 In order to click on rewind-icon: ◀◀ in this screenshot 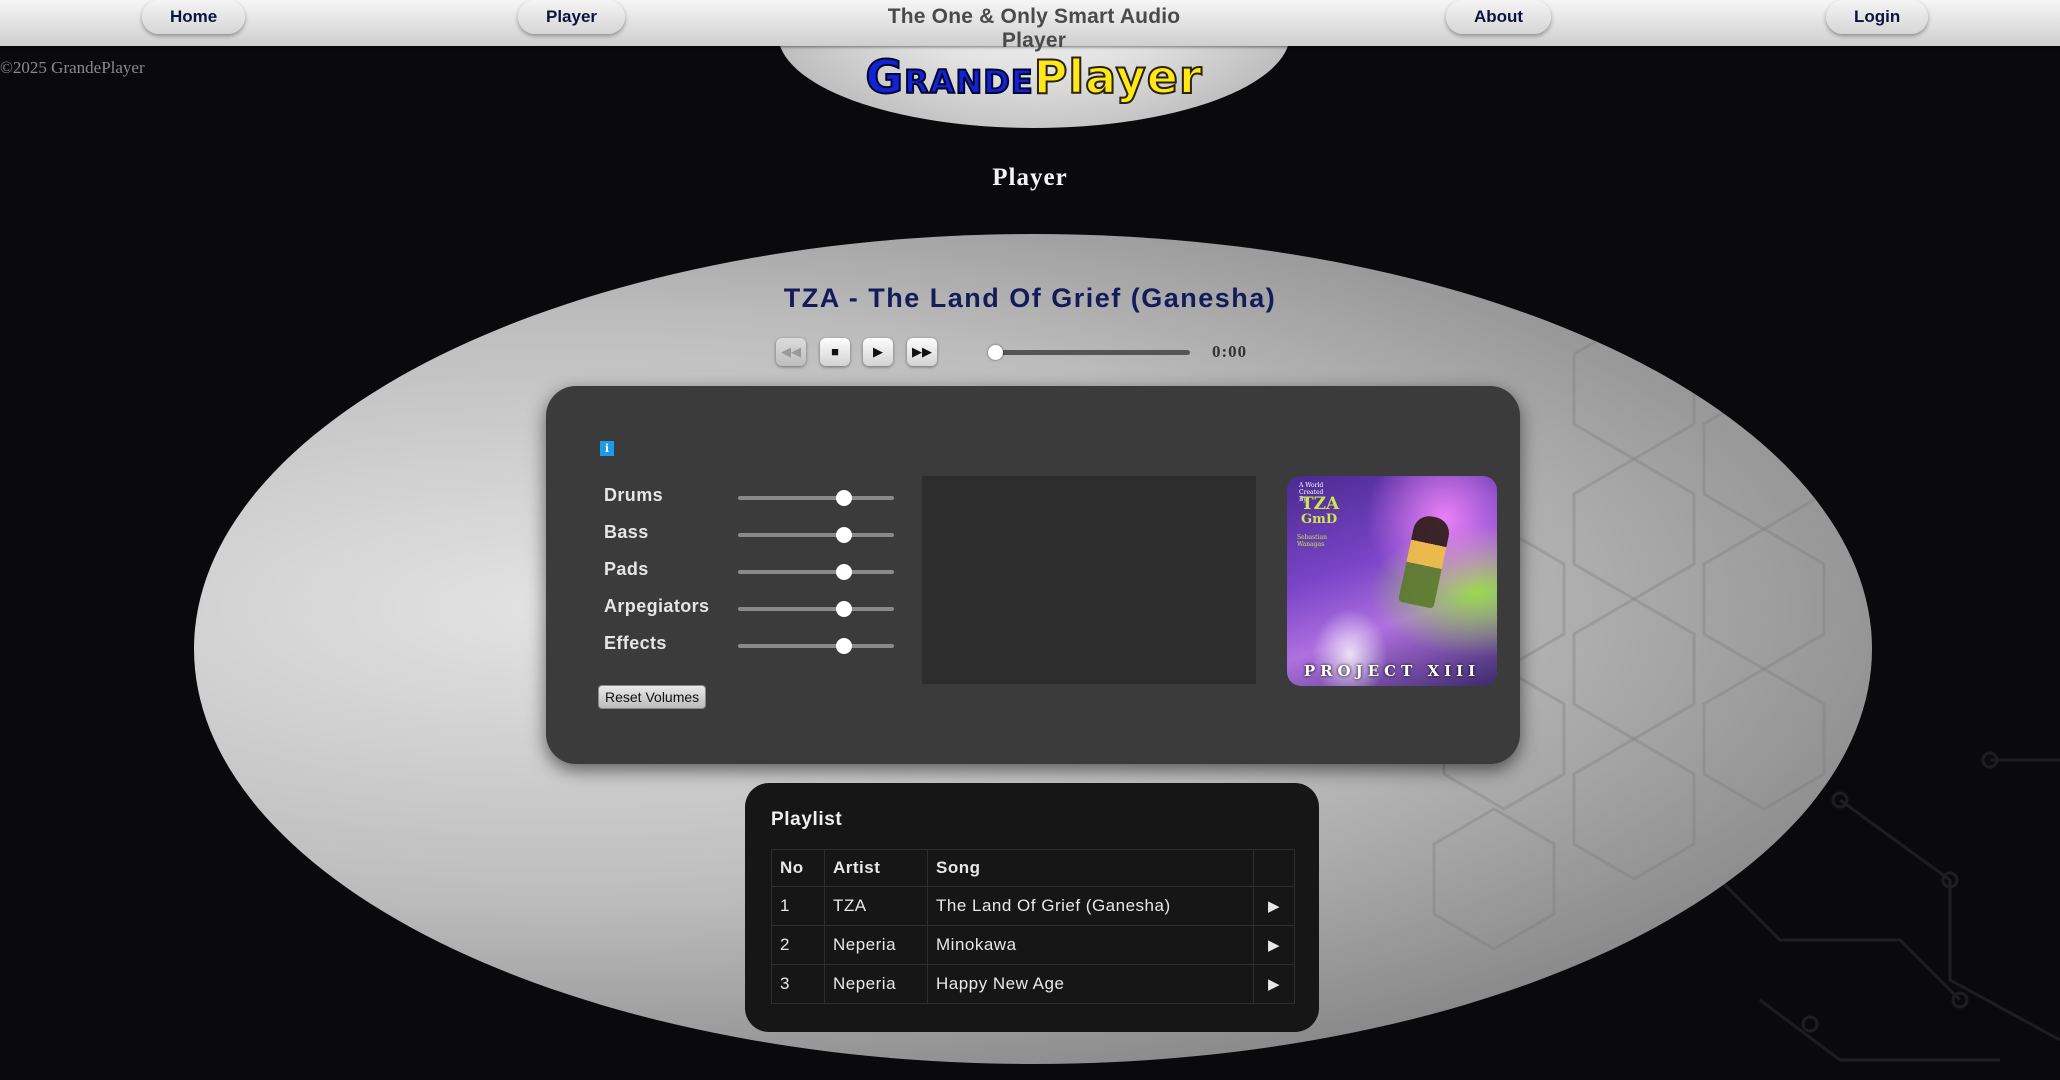, I will do `click(791, 351)`.